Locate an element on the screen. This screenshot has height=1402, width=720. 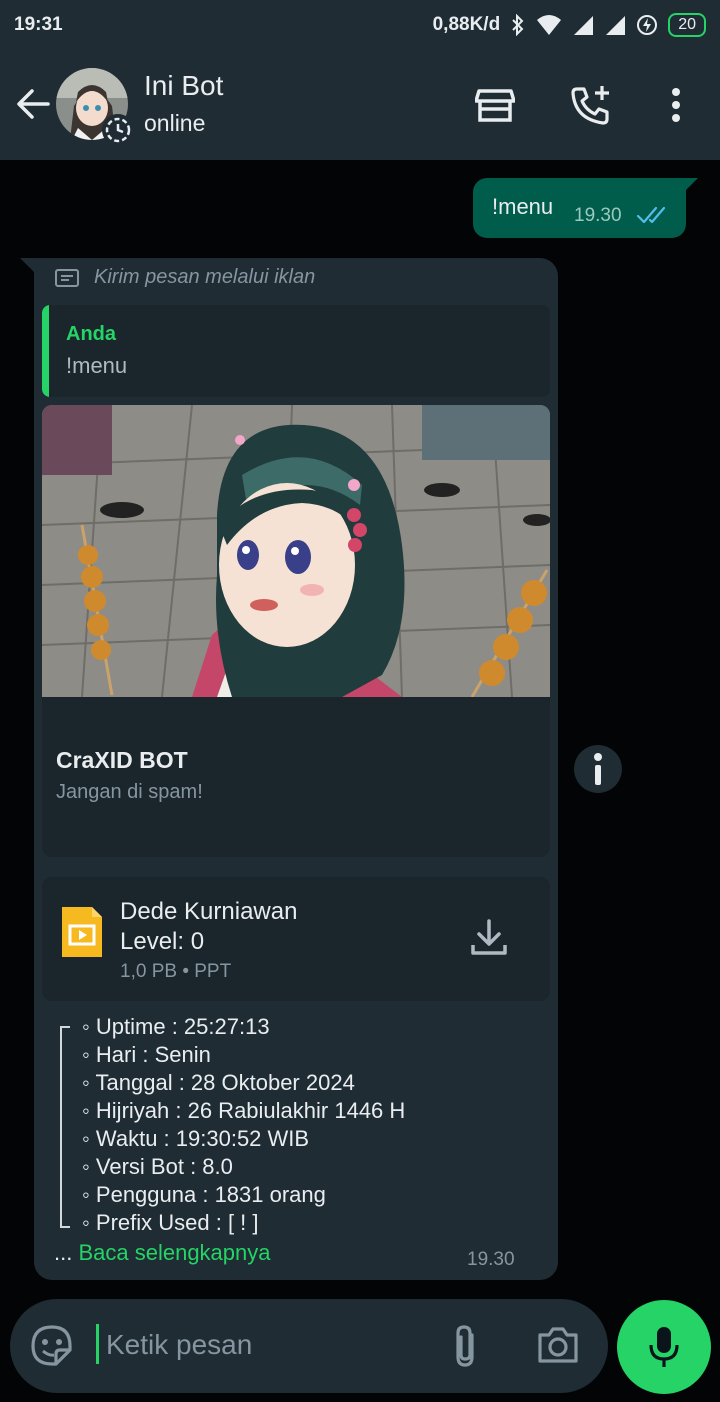
more-options-button is located at coordinates (676, 105).